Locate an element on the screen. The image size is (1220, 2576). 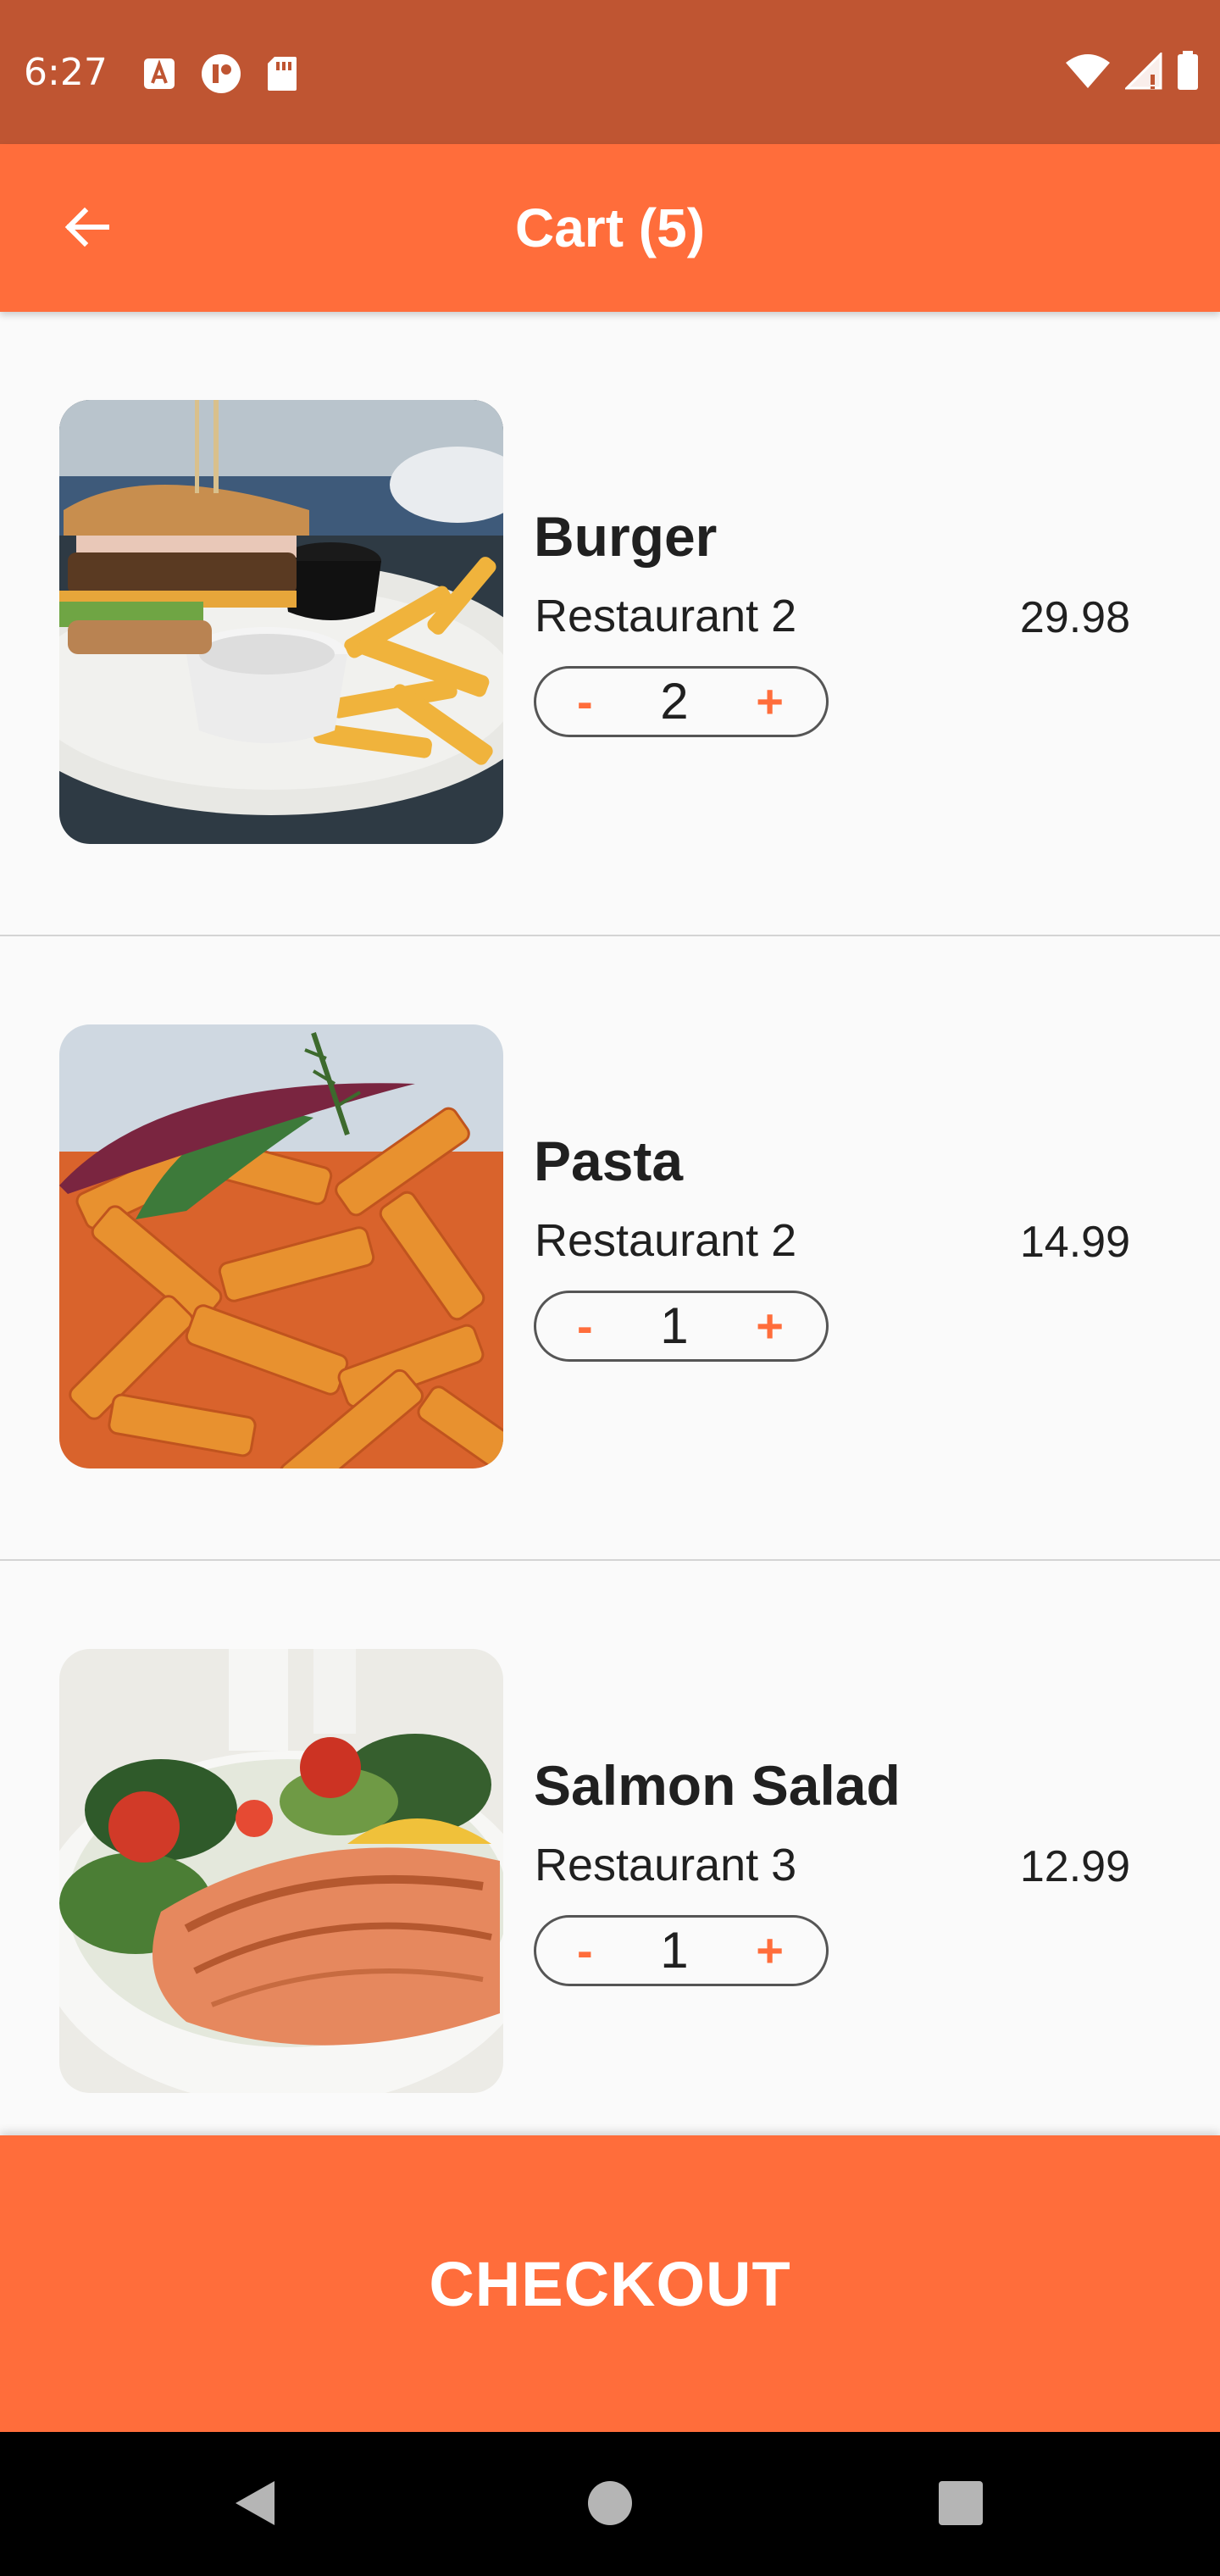
item-name: Burger is located at coordinates (626, 536).